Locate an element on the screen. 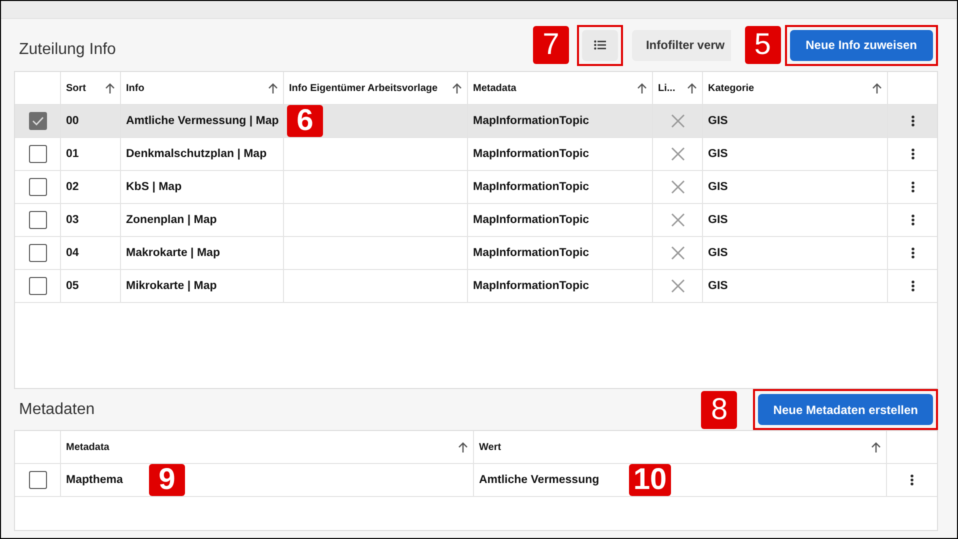  table-row: 02 KbS | Map MapInformationTopic GIS is located at coordinates (476, 187).